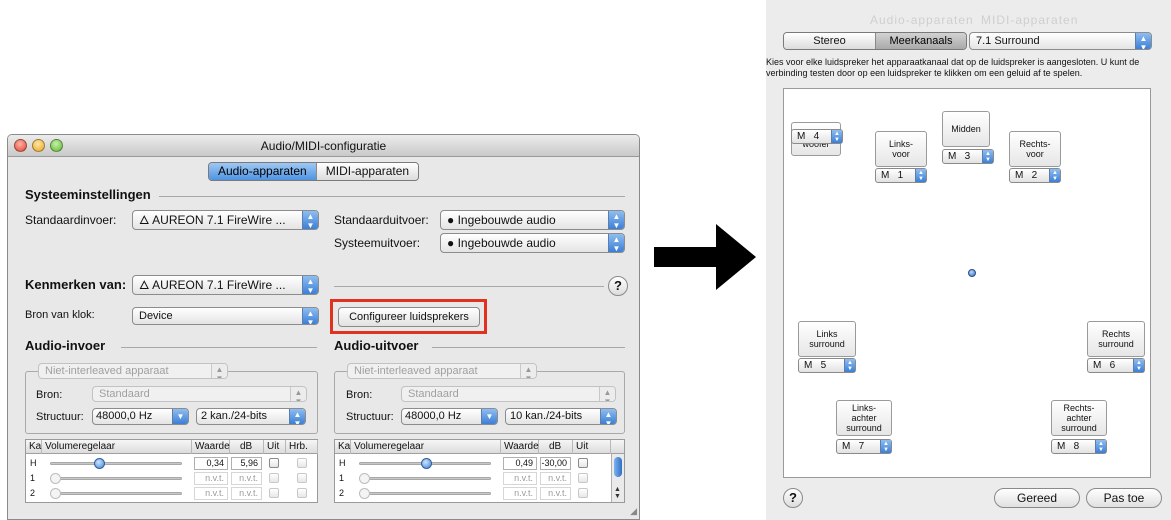 The image size is (1171, 520). I want to click on speaker-midden-2-button: Midden, so click(966, 129).